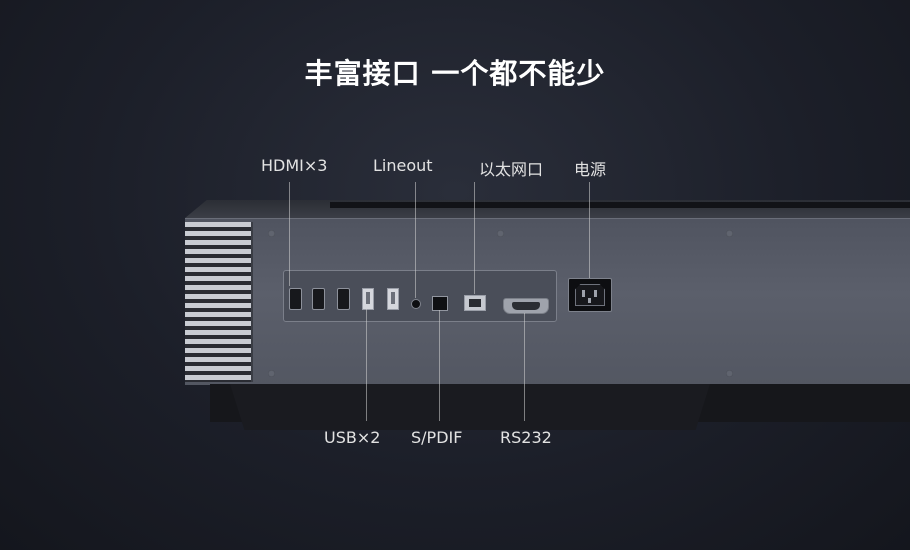 The width and height of the screenshot is (910, 550). Describe the element at coordinates (470, 407) in the screenshot. I see `projector-foot` at that location.